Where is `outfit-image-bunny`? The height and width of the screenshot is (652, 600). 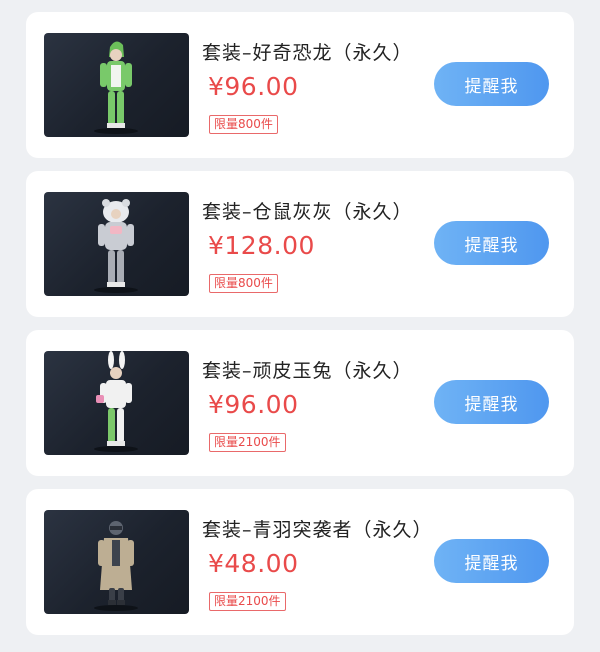 outfit-image-bunny is located at coordinates (116, 403).